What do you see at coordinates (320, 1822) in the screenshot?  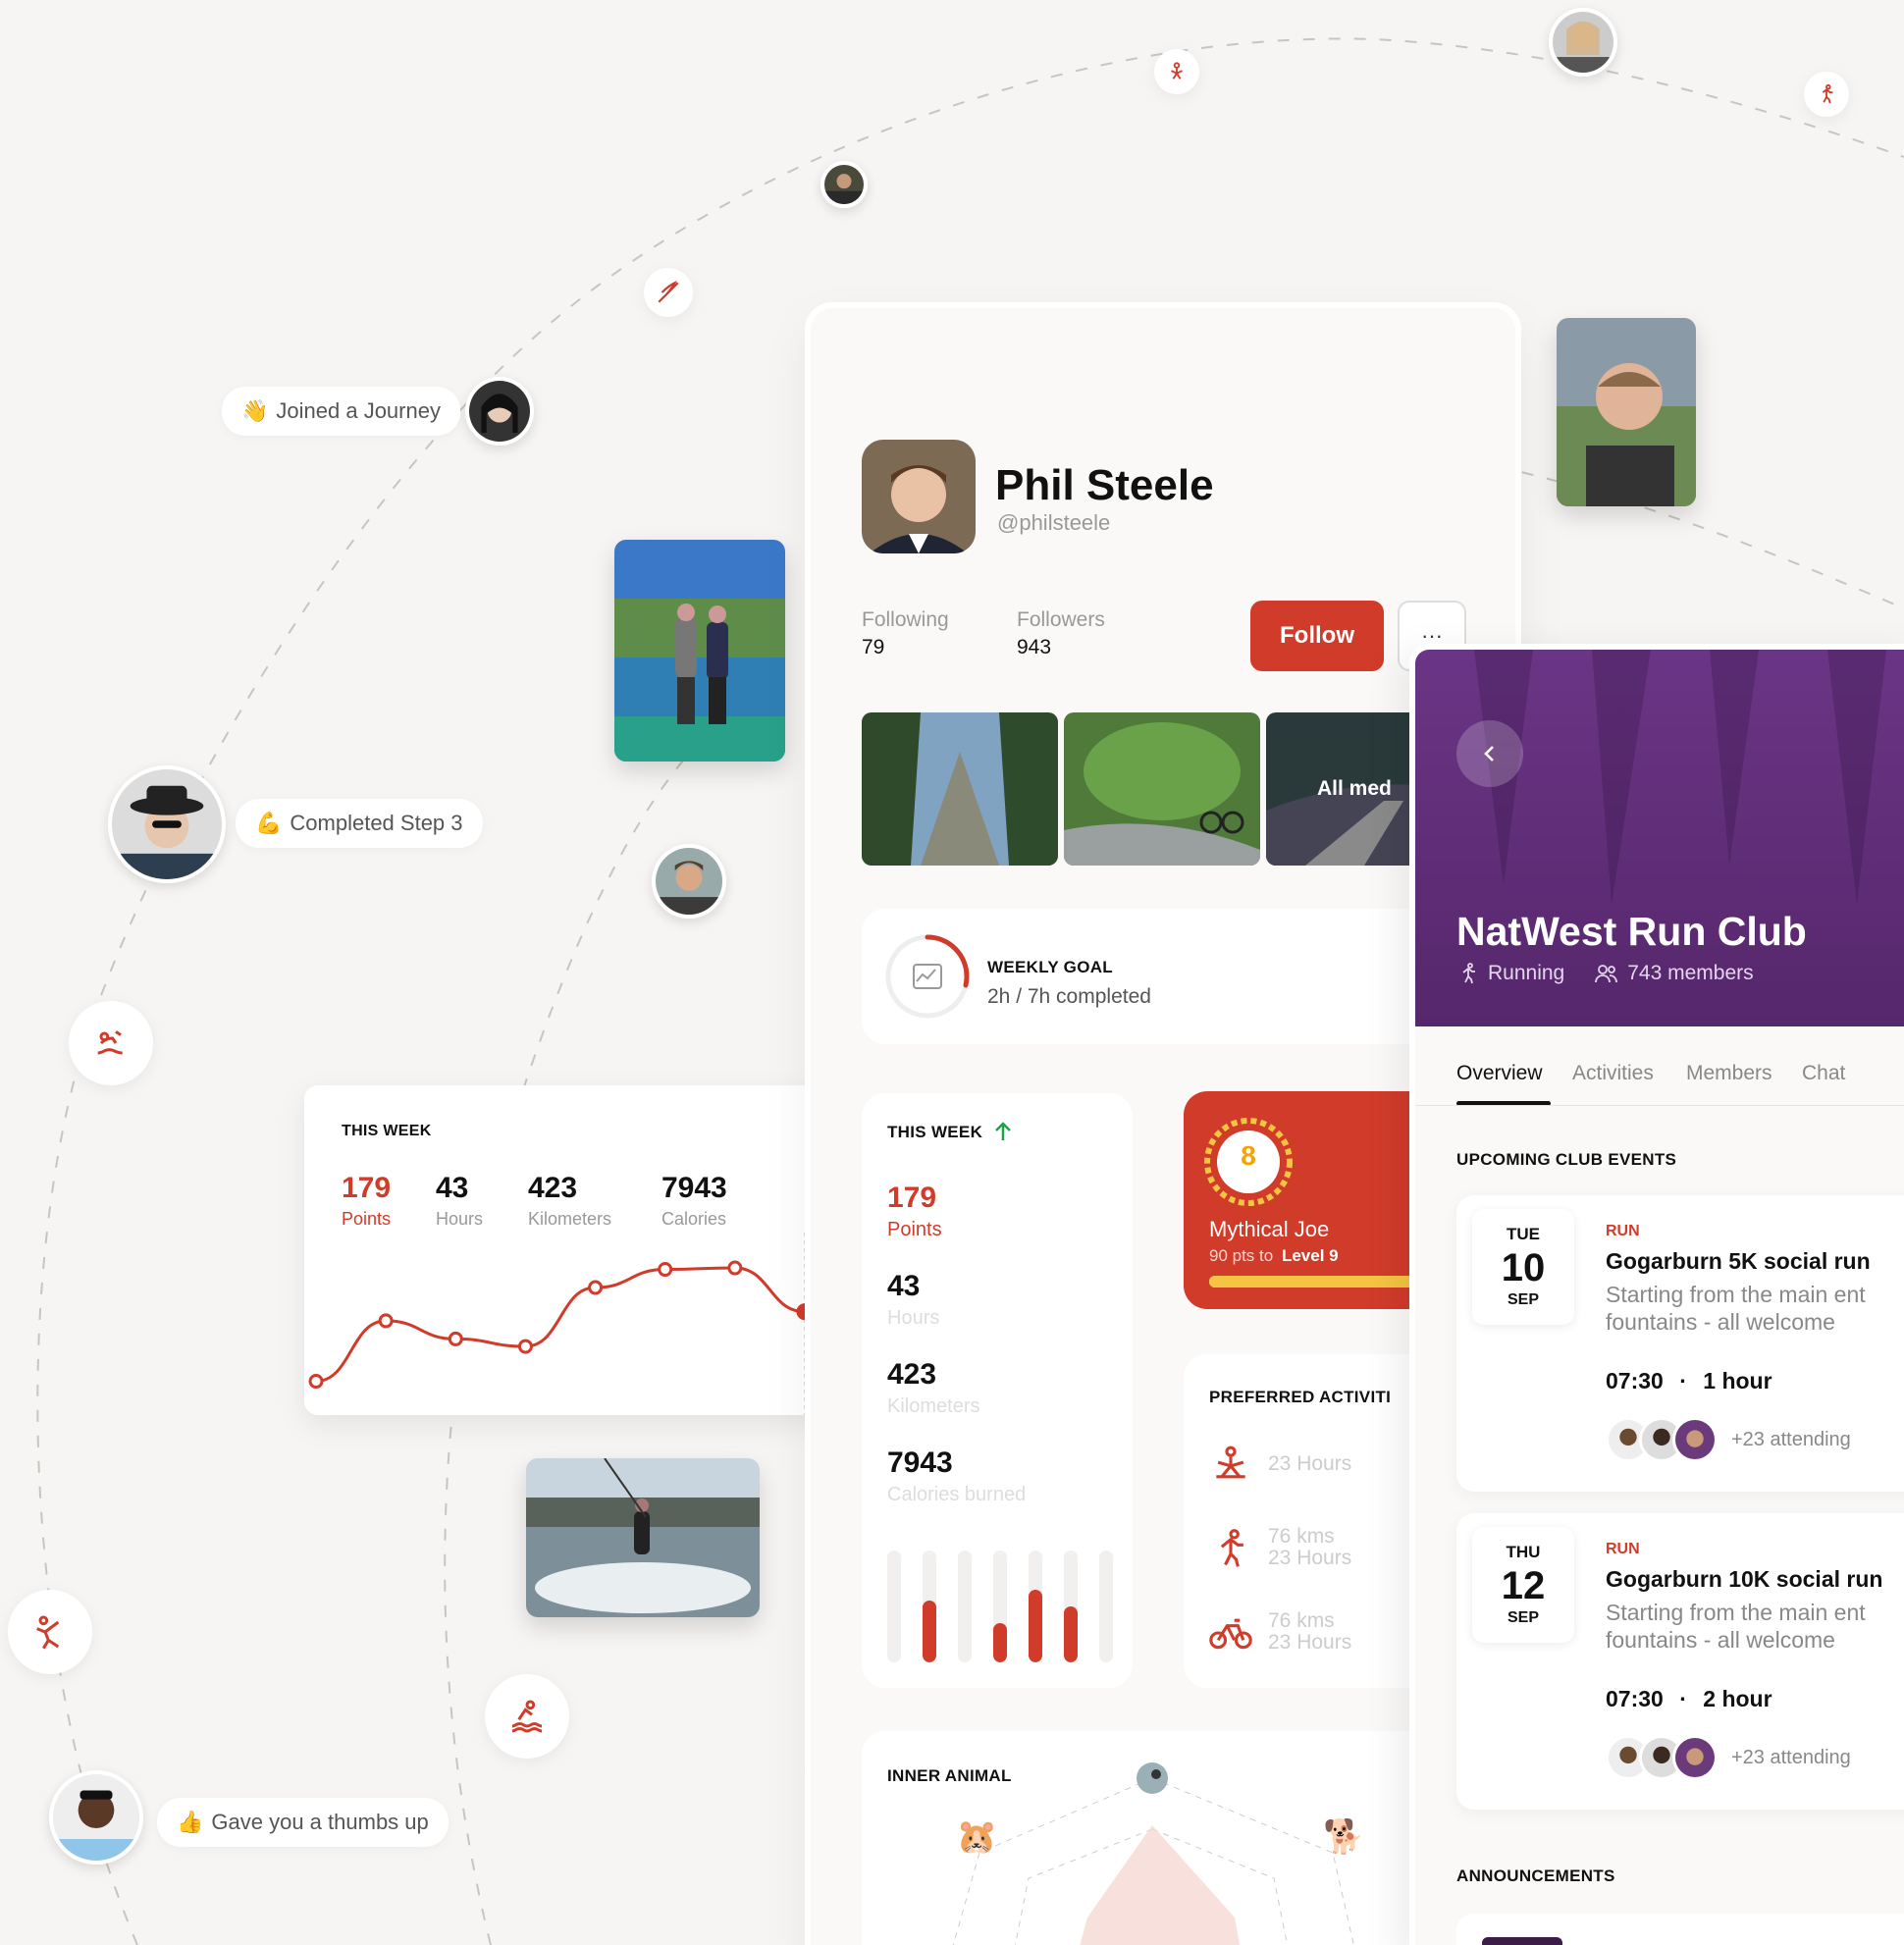 I see `activity-text: Gave you a thumbs up` at bounding box center [320, 1822].